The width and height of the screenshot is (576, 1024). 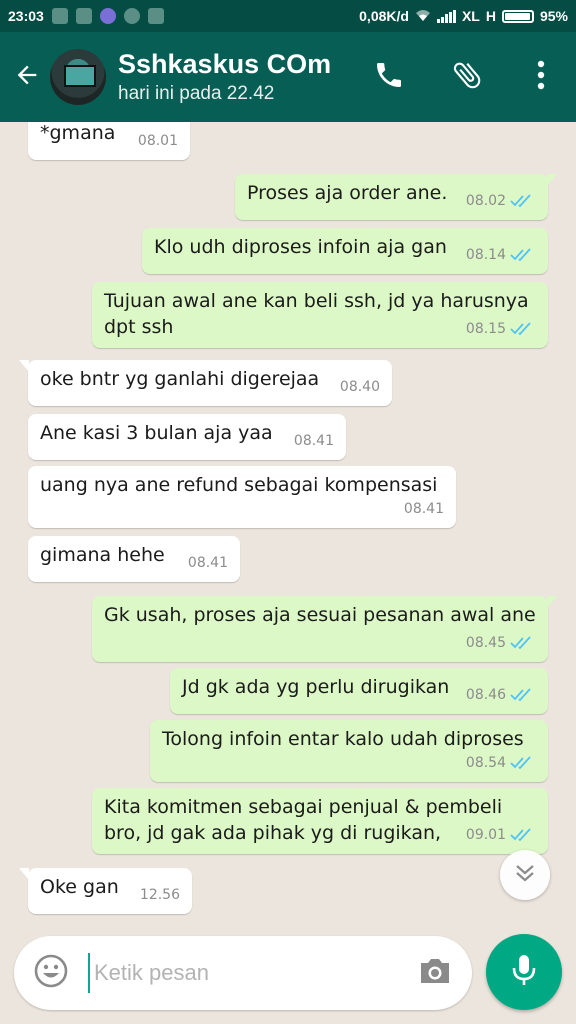 I want to click on scroll-to-bottom-button, so click(x=525, y=875).